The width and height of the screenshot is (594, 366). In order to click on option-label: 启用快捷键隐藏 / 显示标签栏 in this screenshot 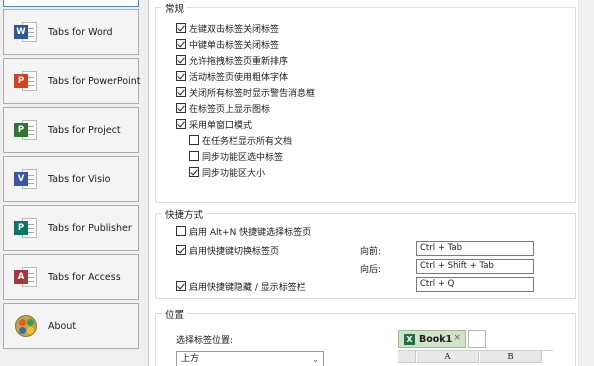, I will do `click(247, 287)`.